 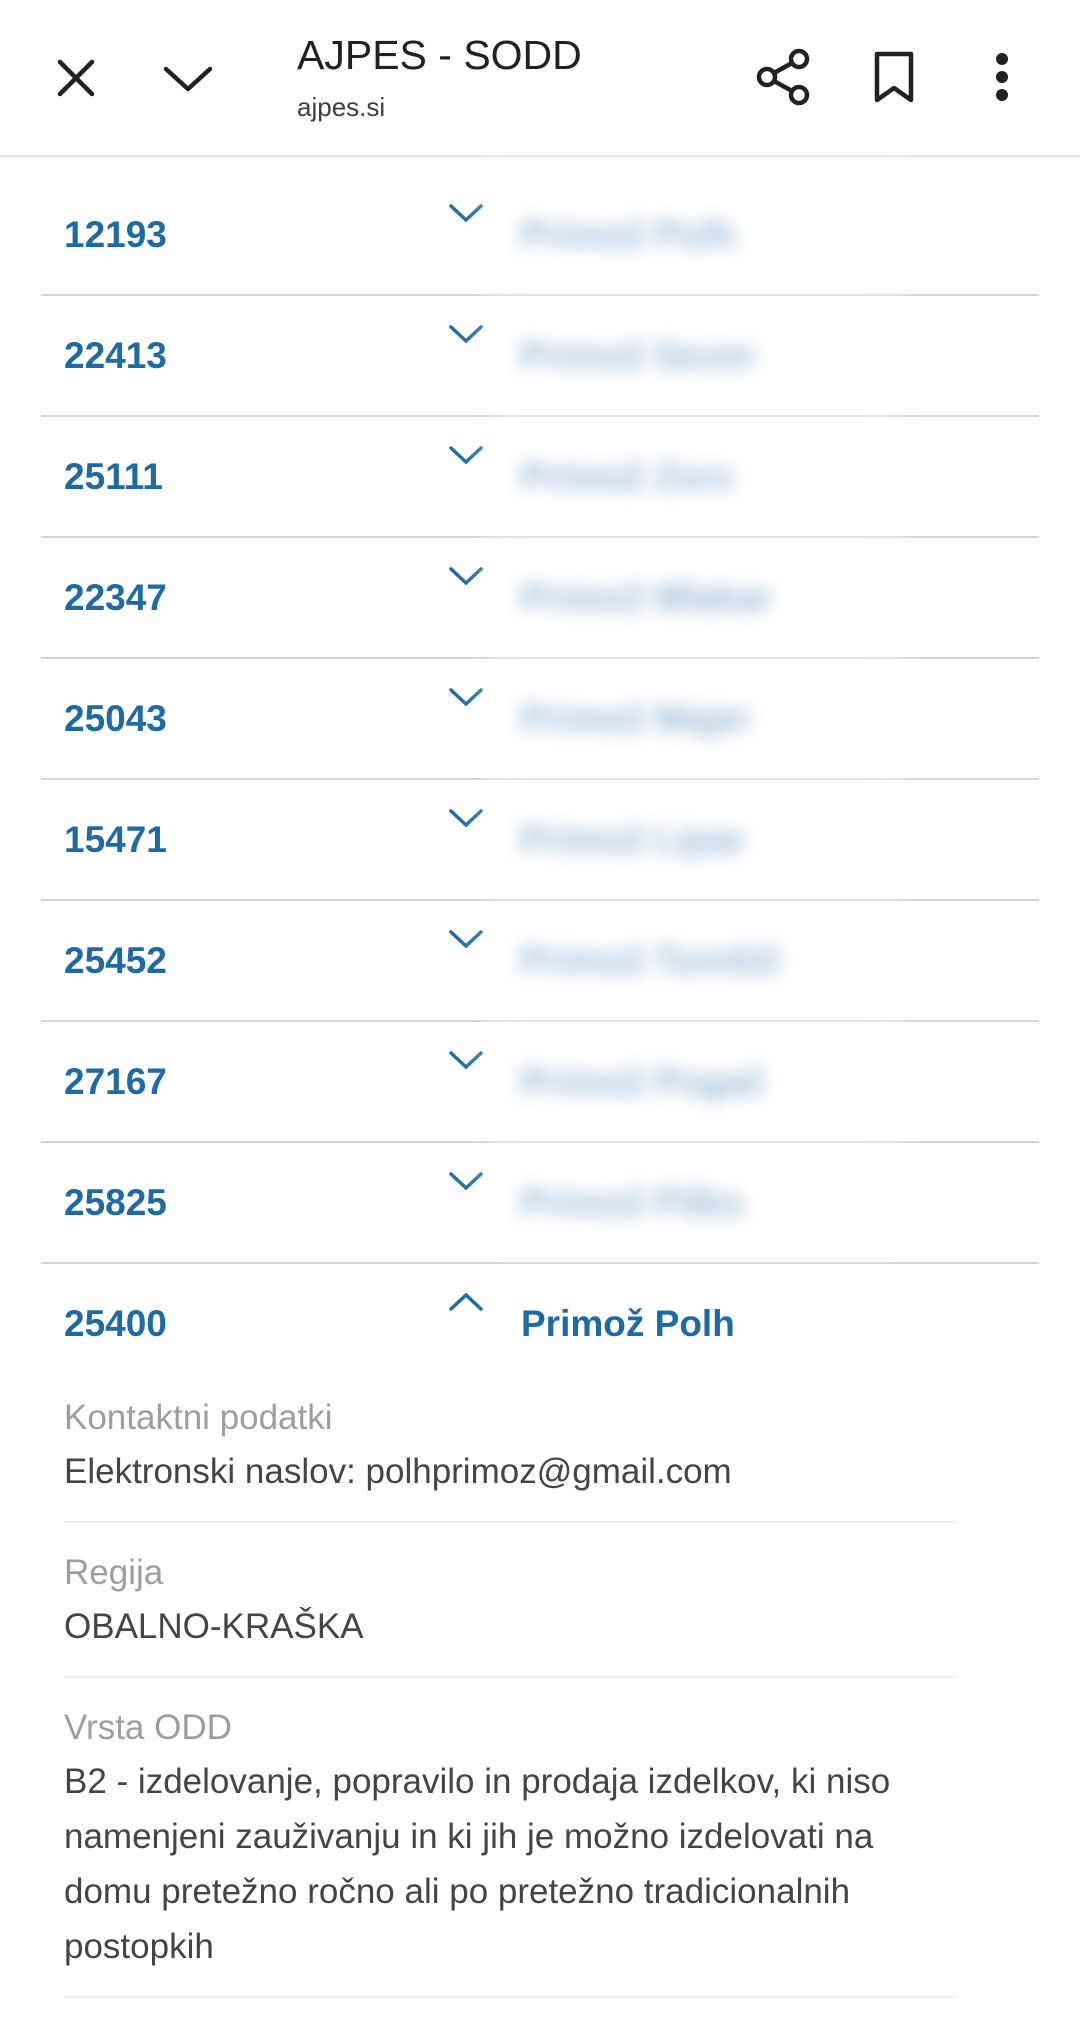 I want to click on list-item-expanded: 25400 Primož Polh, so click(x=540, y=1323).